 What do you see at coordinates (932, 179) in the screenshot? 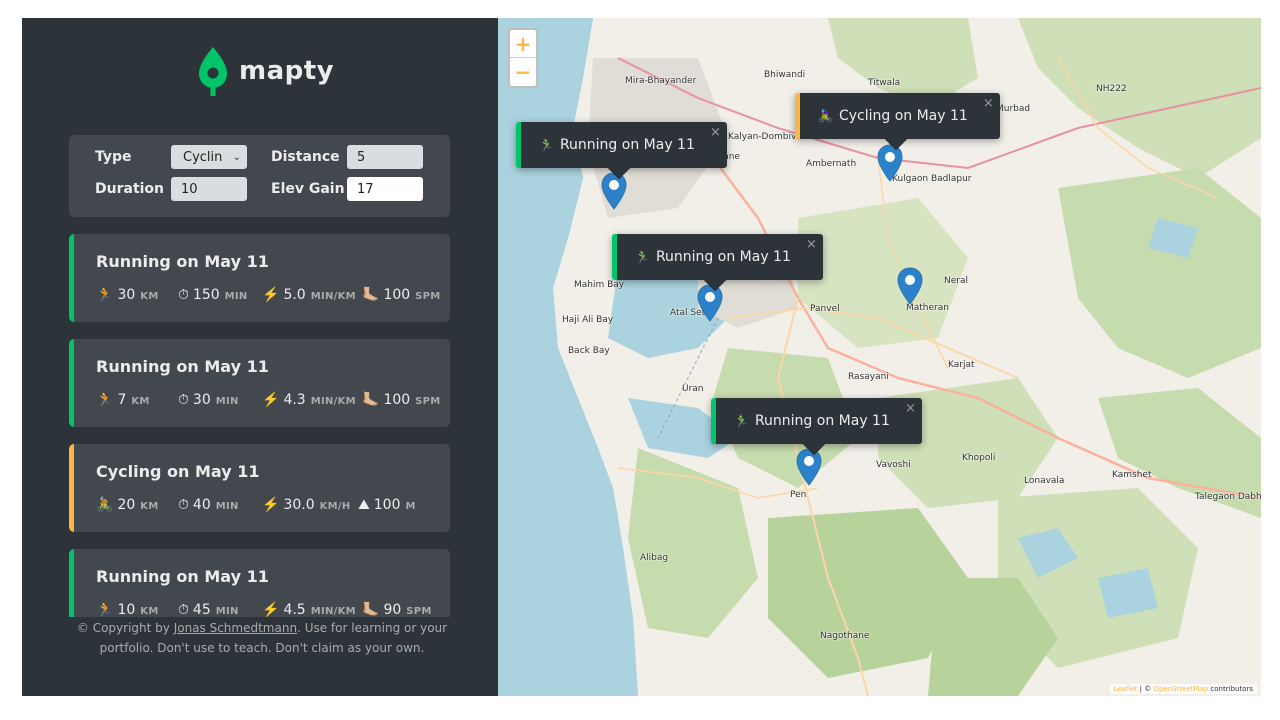
I see `place-label: Kulgaon Badlapur` at bounding box center [932, 179].